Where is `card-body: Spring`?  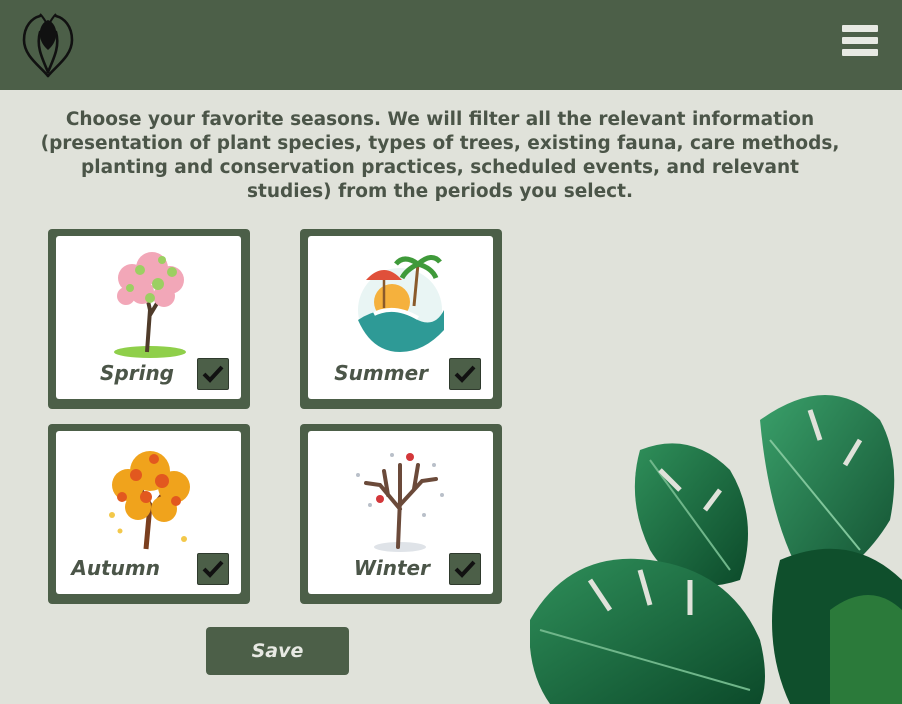
card-body: Spring is located at coordinates (148, 317).